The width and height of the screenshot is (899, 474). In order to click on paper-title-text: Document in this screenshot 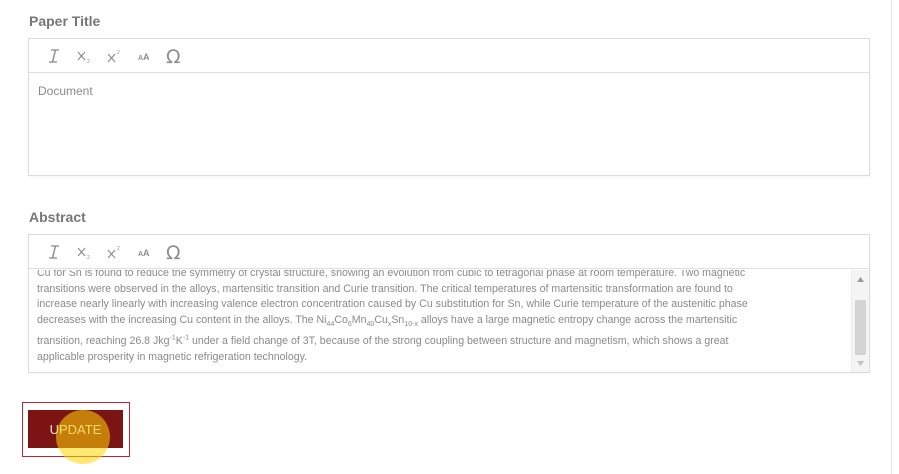, I will do `click(65, 91)`.